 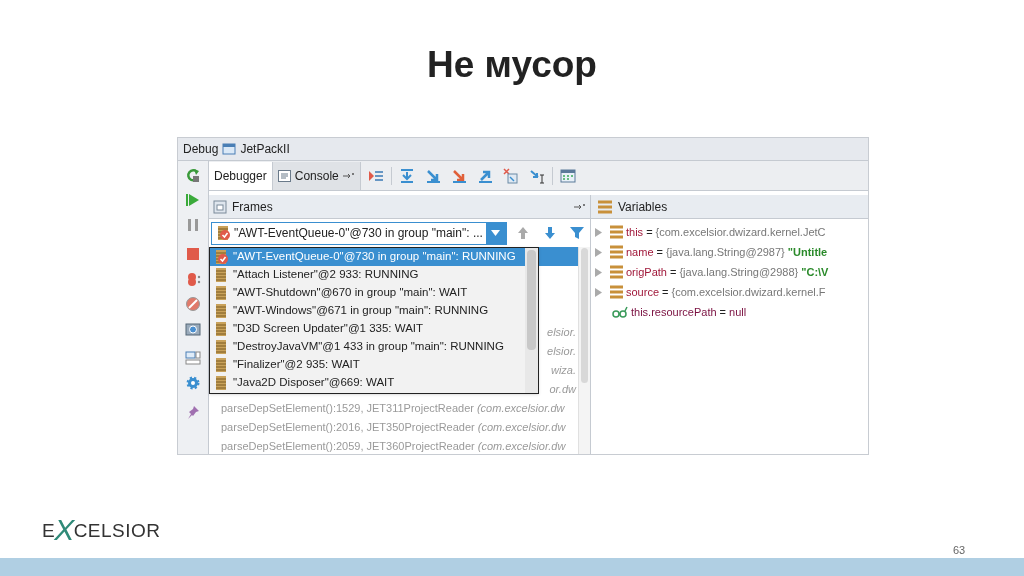 I want to click on console-icon, so click(x=284, y=176).